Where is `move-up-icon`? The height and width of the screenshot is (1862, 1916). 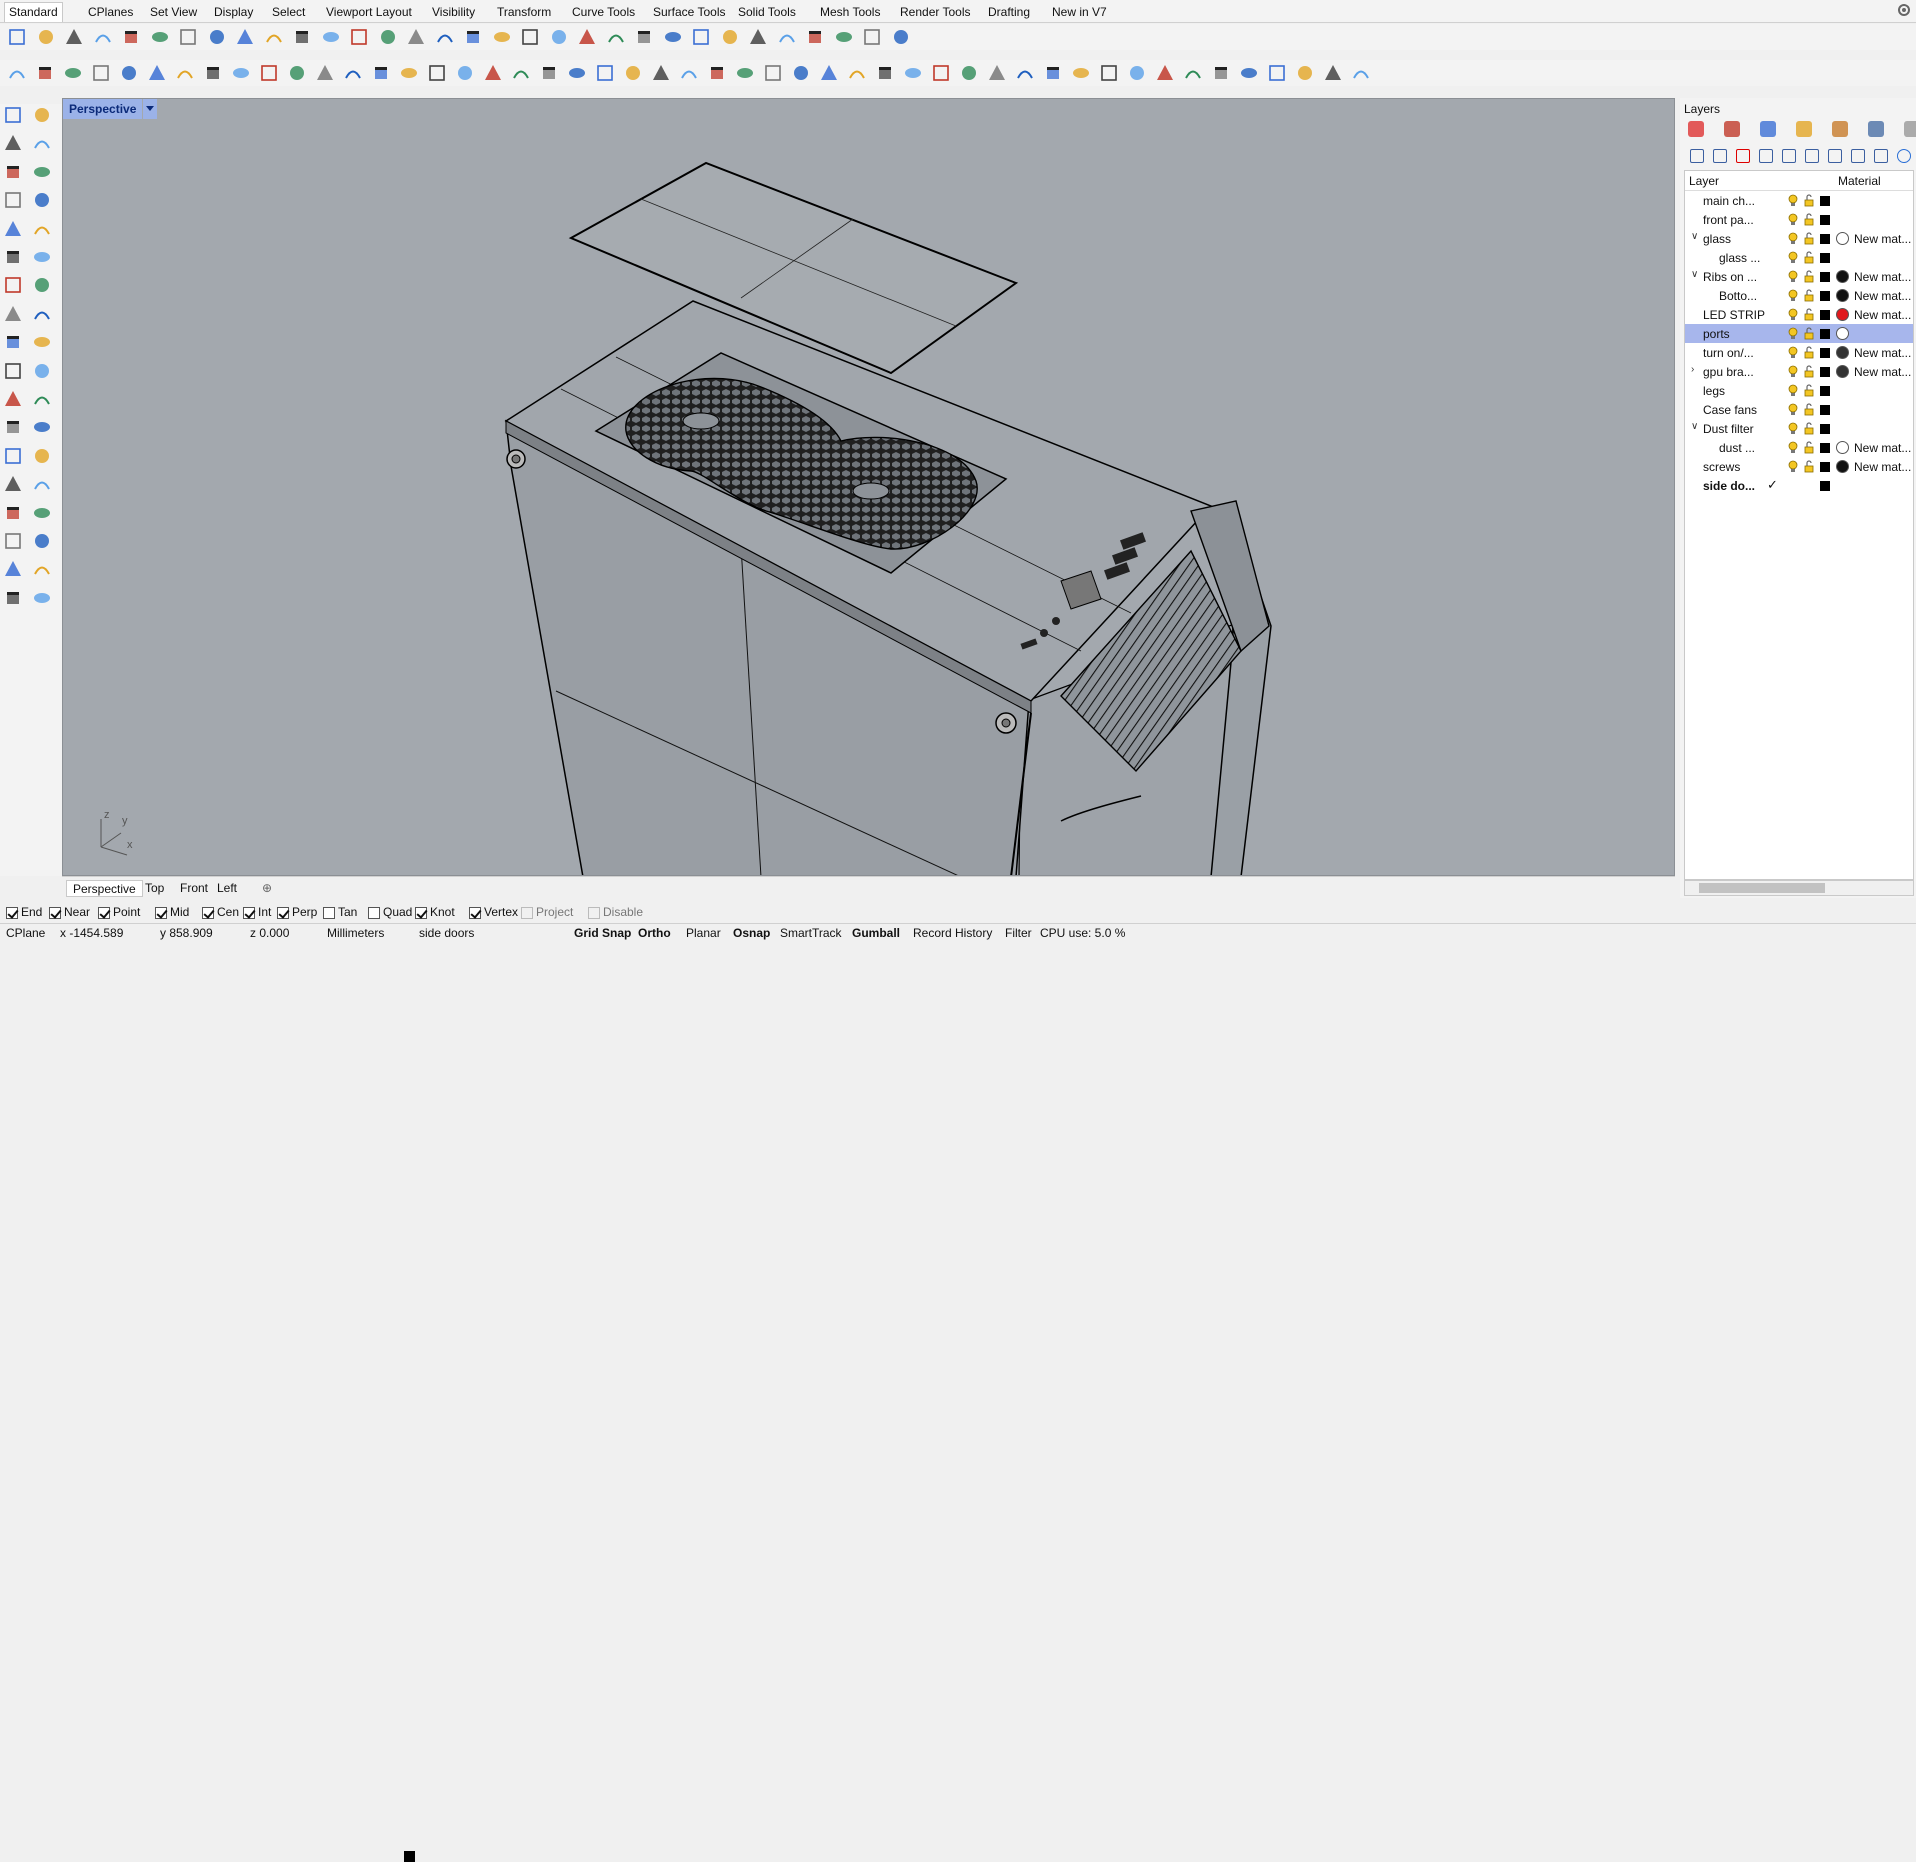 move-up-icon is located at coordinates (1766, 156).